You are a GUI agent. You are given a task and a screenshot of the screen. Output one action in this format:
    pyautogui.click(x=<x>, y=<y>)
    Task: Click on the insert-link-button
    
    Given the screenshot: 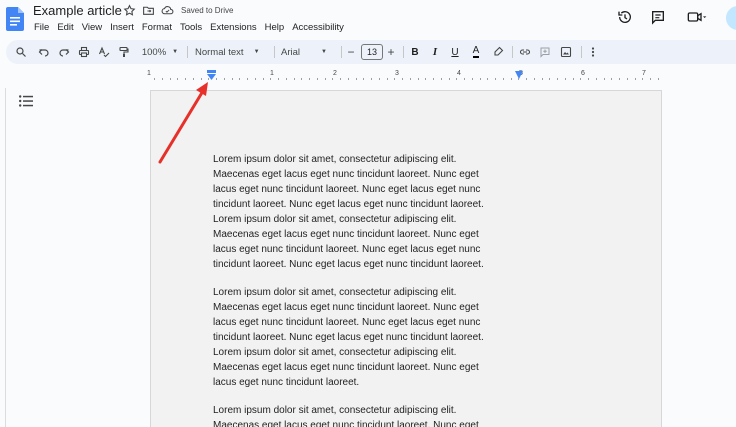 What is the action you would take?
    pyautogui.click(x=525, y=52)
    